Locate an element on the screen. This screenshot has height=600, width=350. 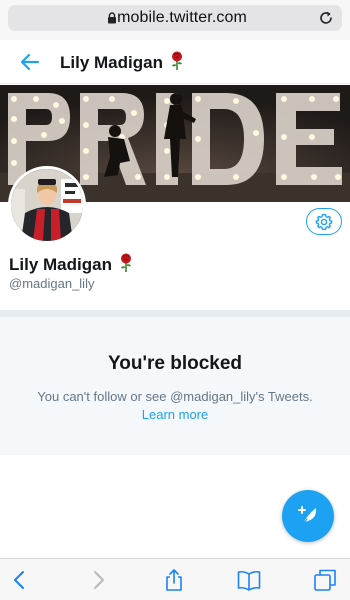
settings-button is located at coordinates (324, 221).